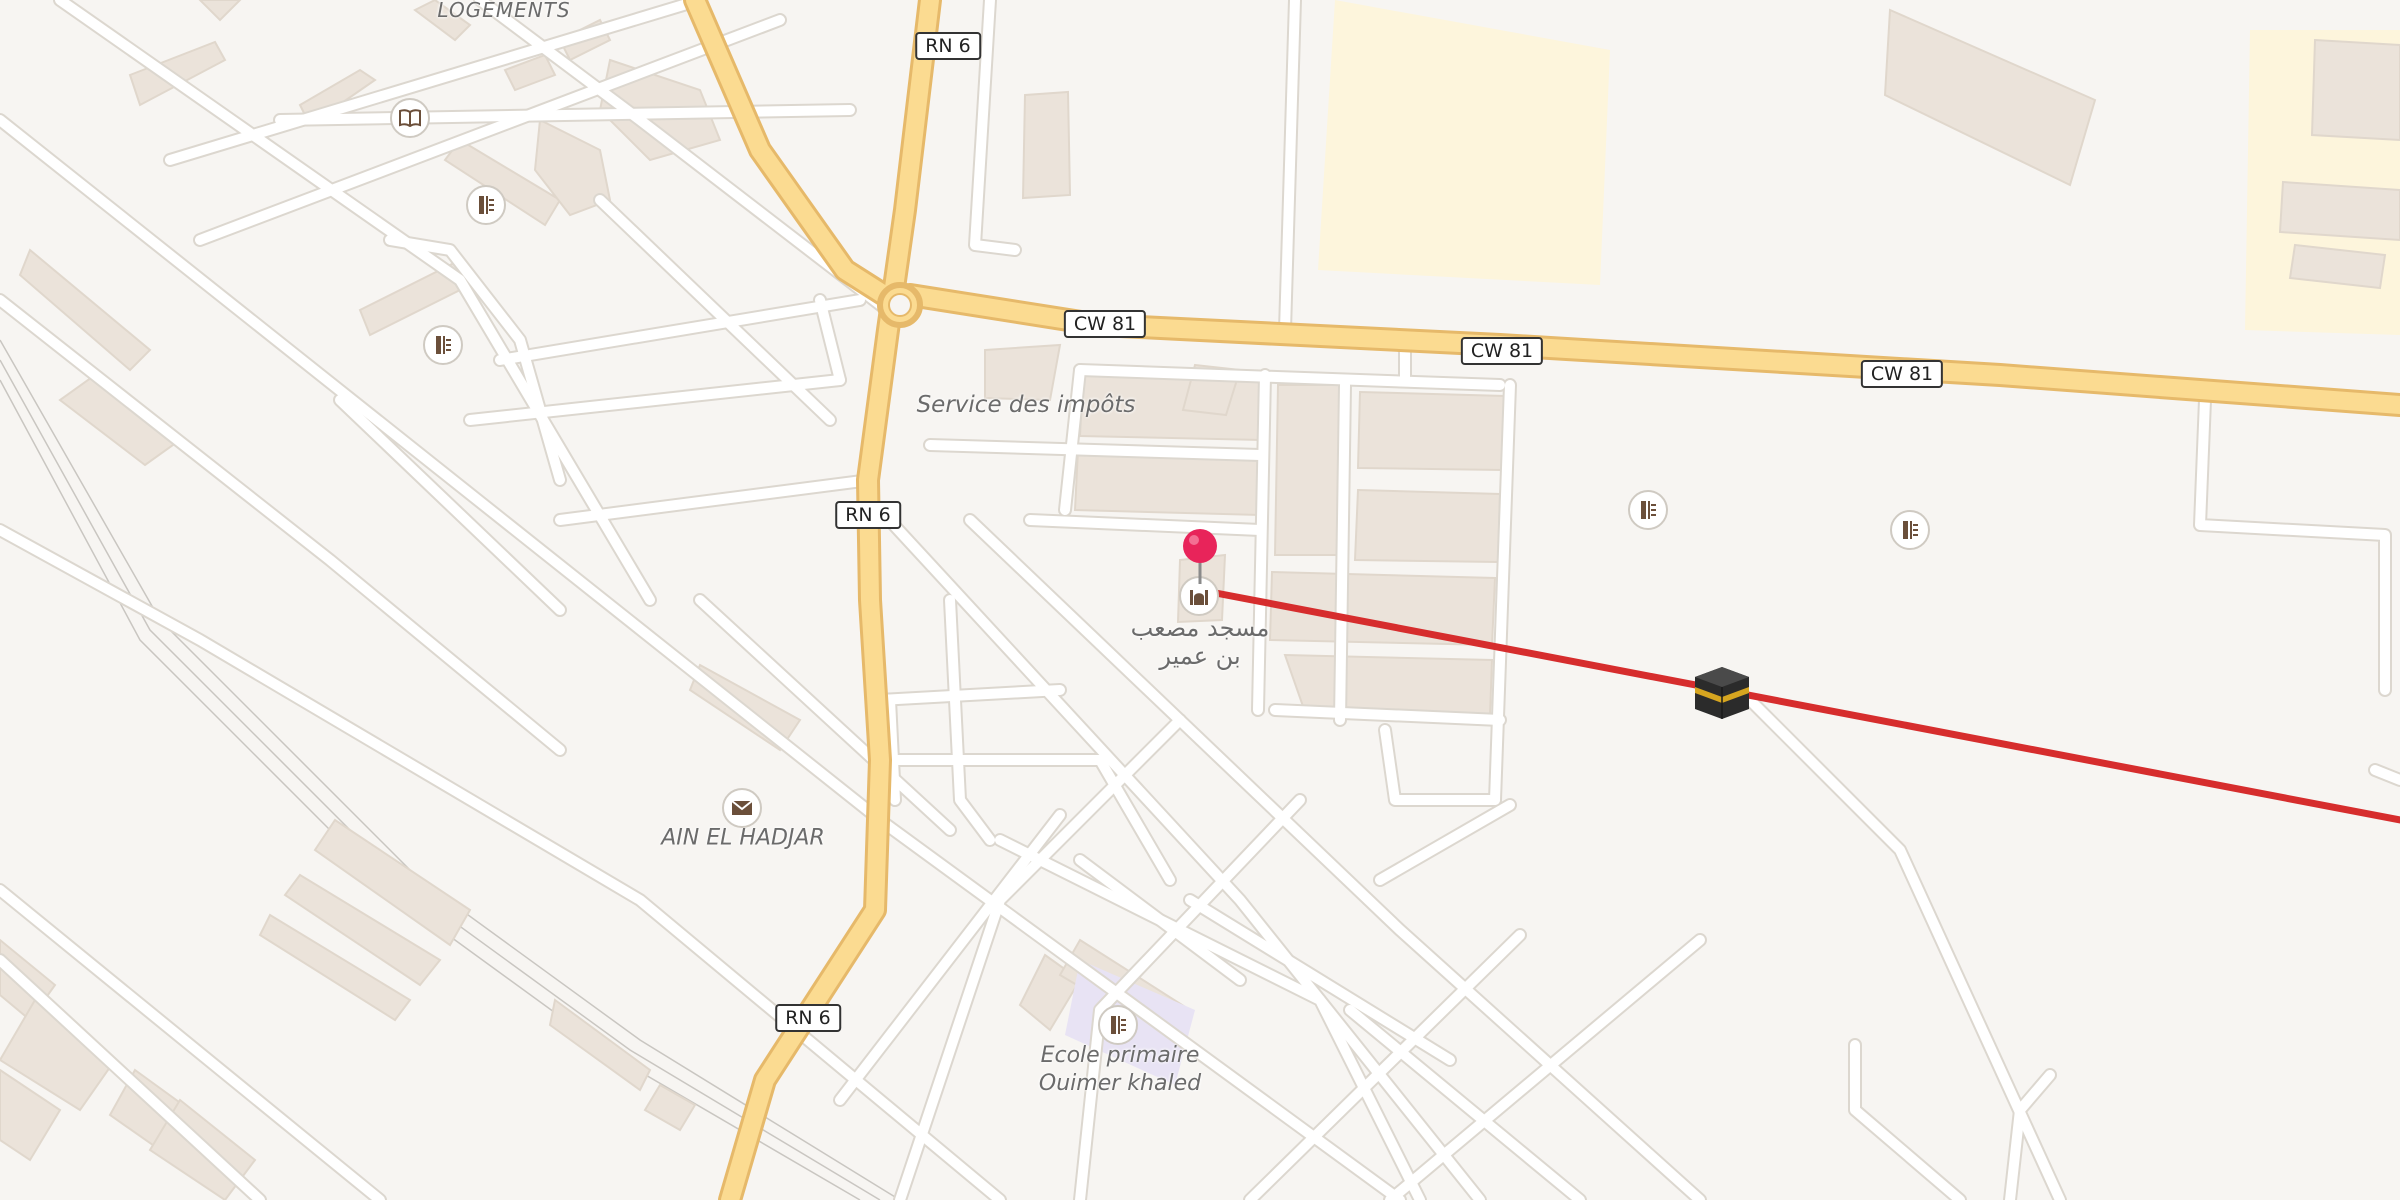 This screenshot has height=1200, width=2400. I want to click on place-label-ain-el-hadjar: AIN EL HADJAR, so click(743, 838).